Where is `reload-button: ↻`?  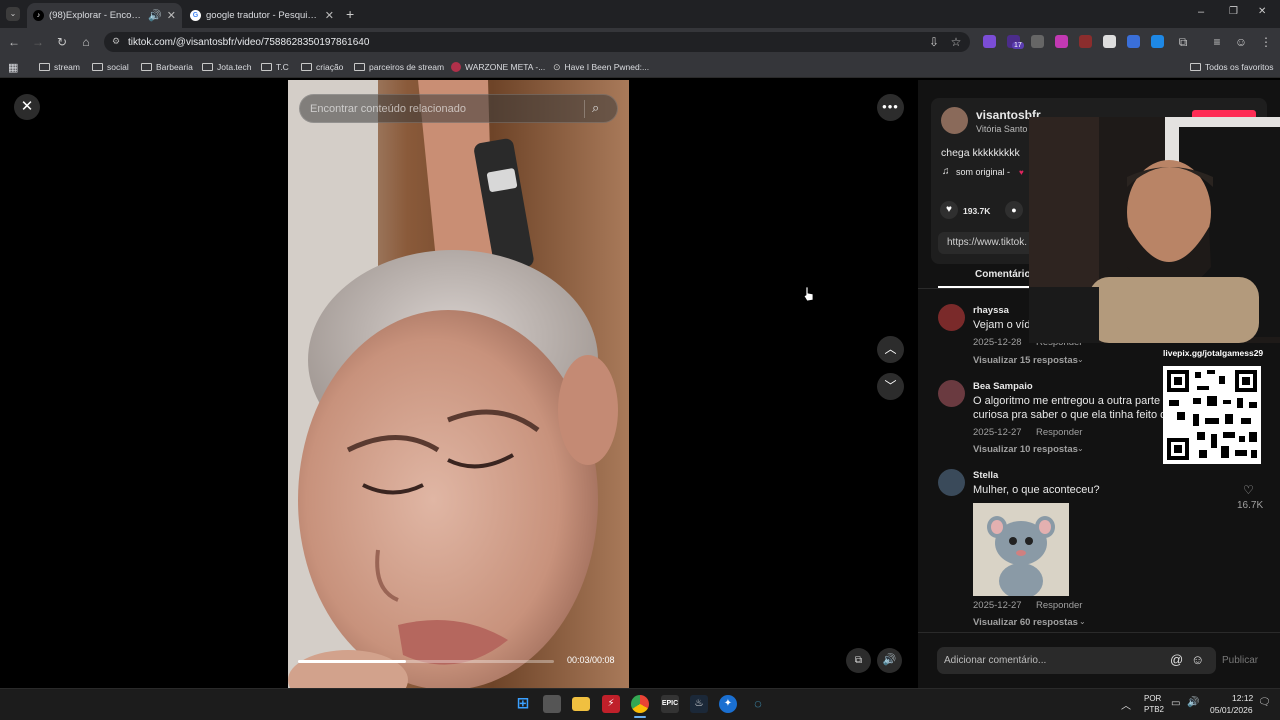
reload-button: ↻ is located at coordinates (62, 42).